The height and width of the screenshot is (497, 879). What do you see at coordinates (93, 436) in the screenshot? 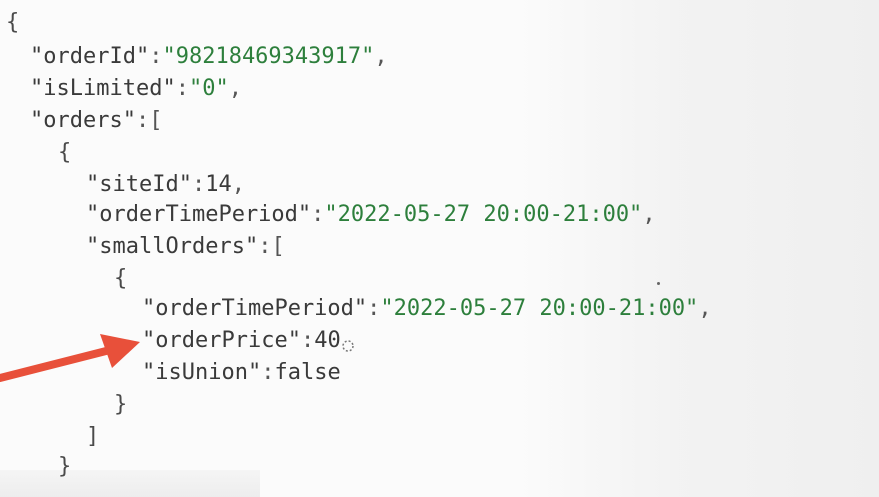
I see `json-line-smallOrders-close-bracket: ]` at bounding box center [93, 436].